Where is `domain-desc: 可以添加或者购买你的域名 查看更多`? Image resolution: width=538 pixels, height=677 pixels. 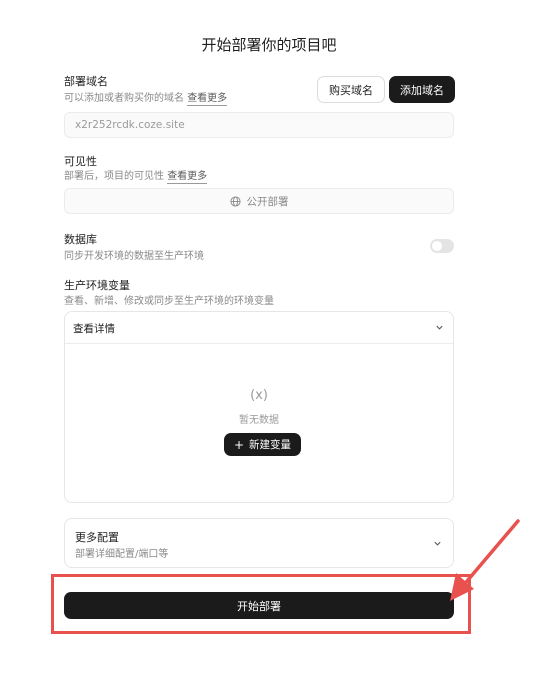 domain-desc: 可以添加或者购买你的域名 查看更多 is located at coordinates (146, 97).